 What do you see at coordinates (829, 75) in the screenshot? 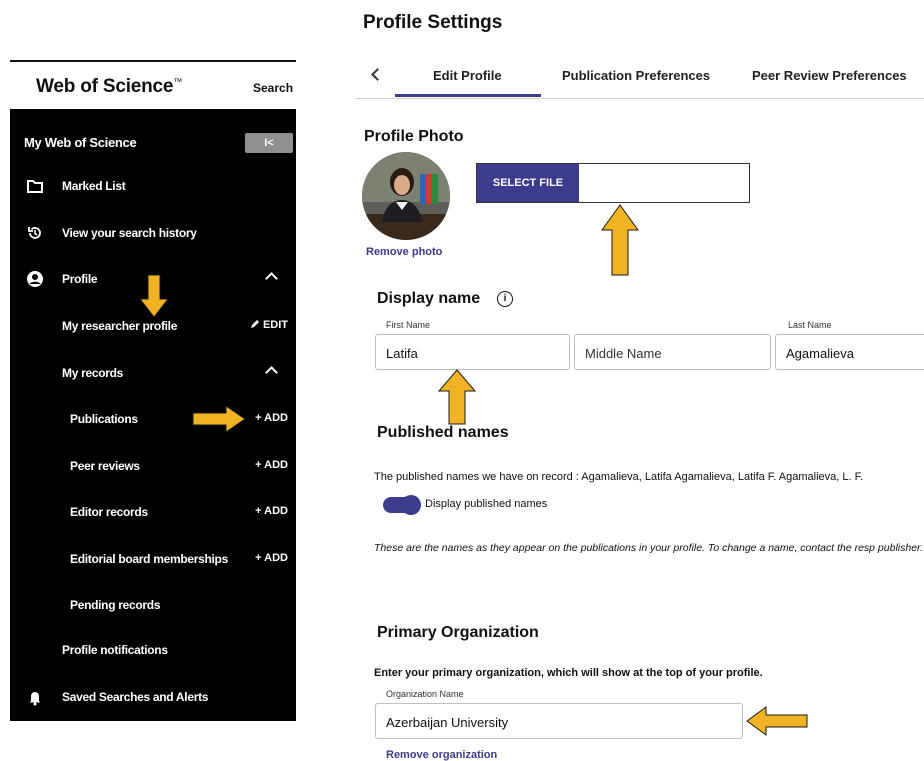
I see `tab-peer-review-preferences: Peer Review Preferences` at bounding box center [829, 75].